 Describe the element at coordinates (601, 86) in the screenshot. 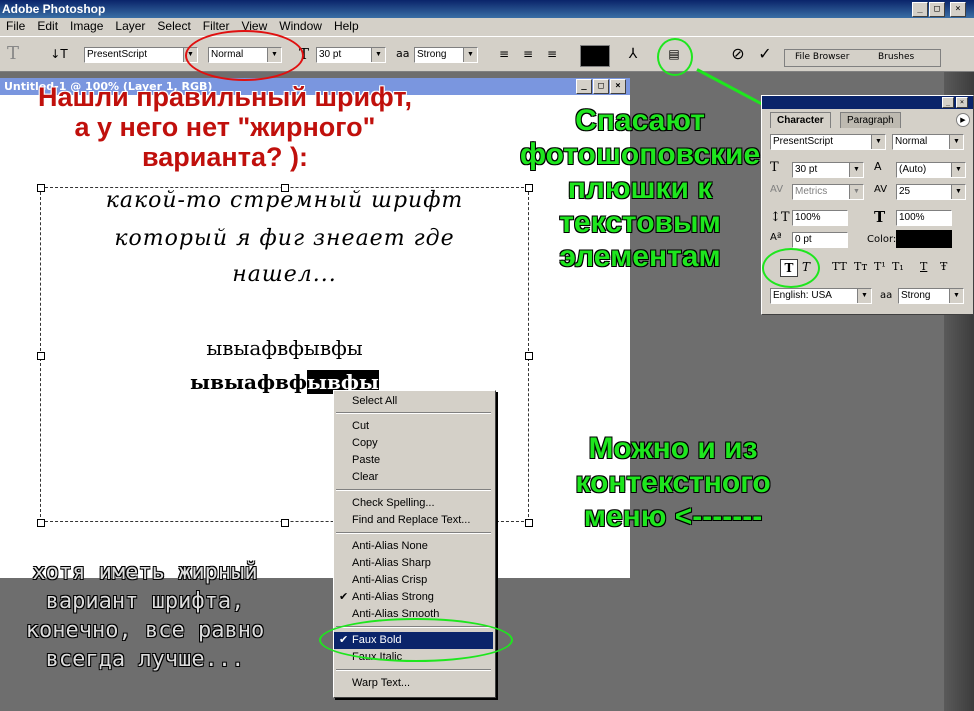

I see `doc-maximize-button: □` at that location.